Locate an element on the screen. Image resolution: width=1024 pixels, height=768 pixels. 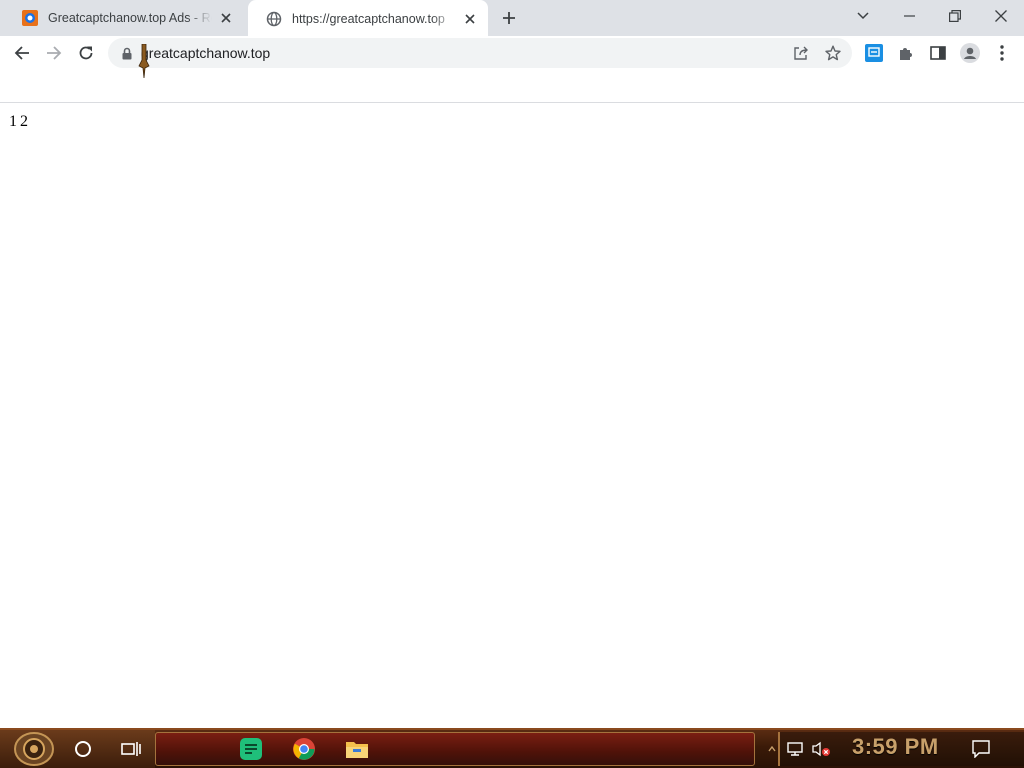
side-panel-icon is located at coordinates (938, 53).